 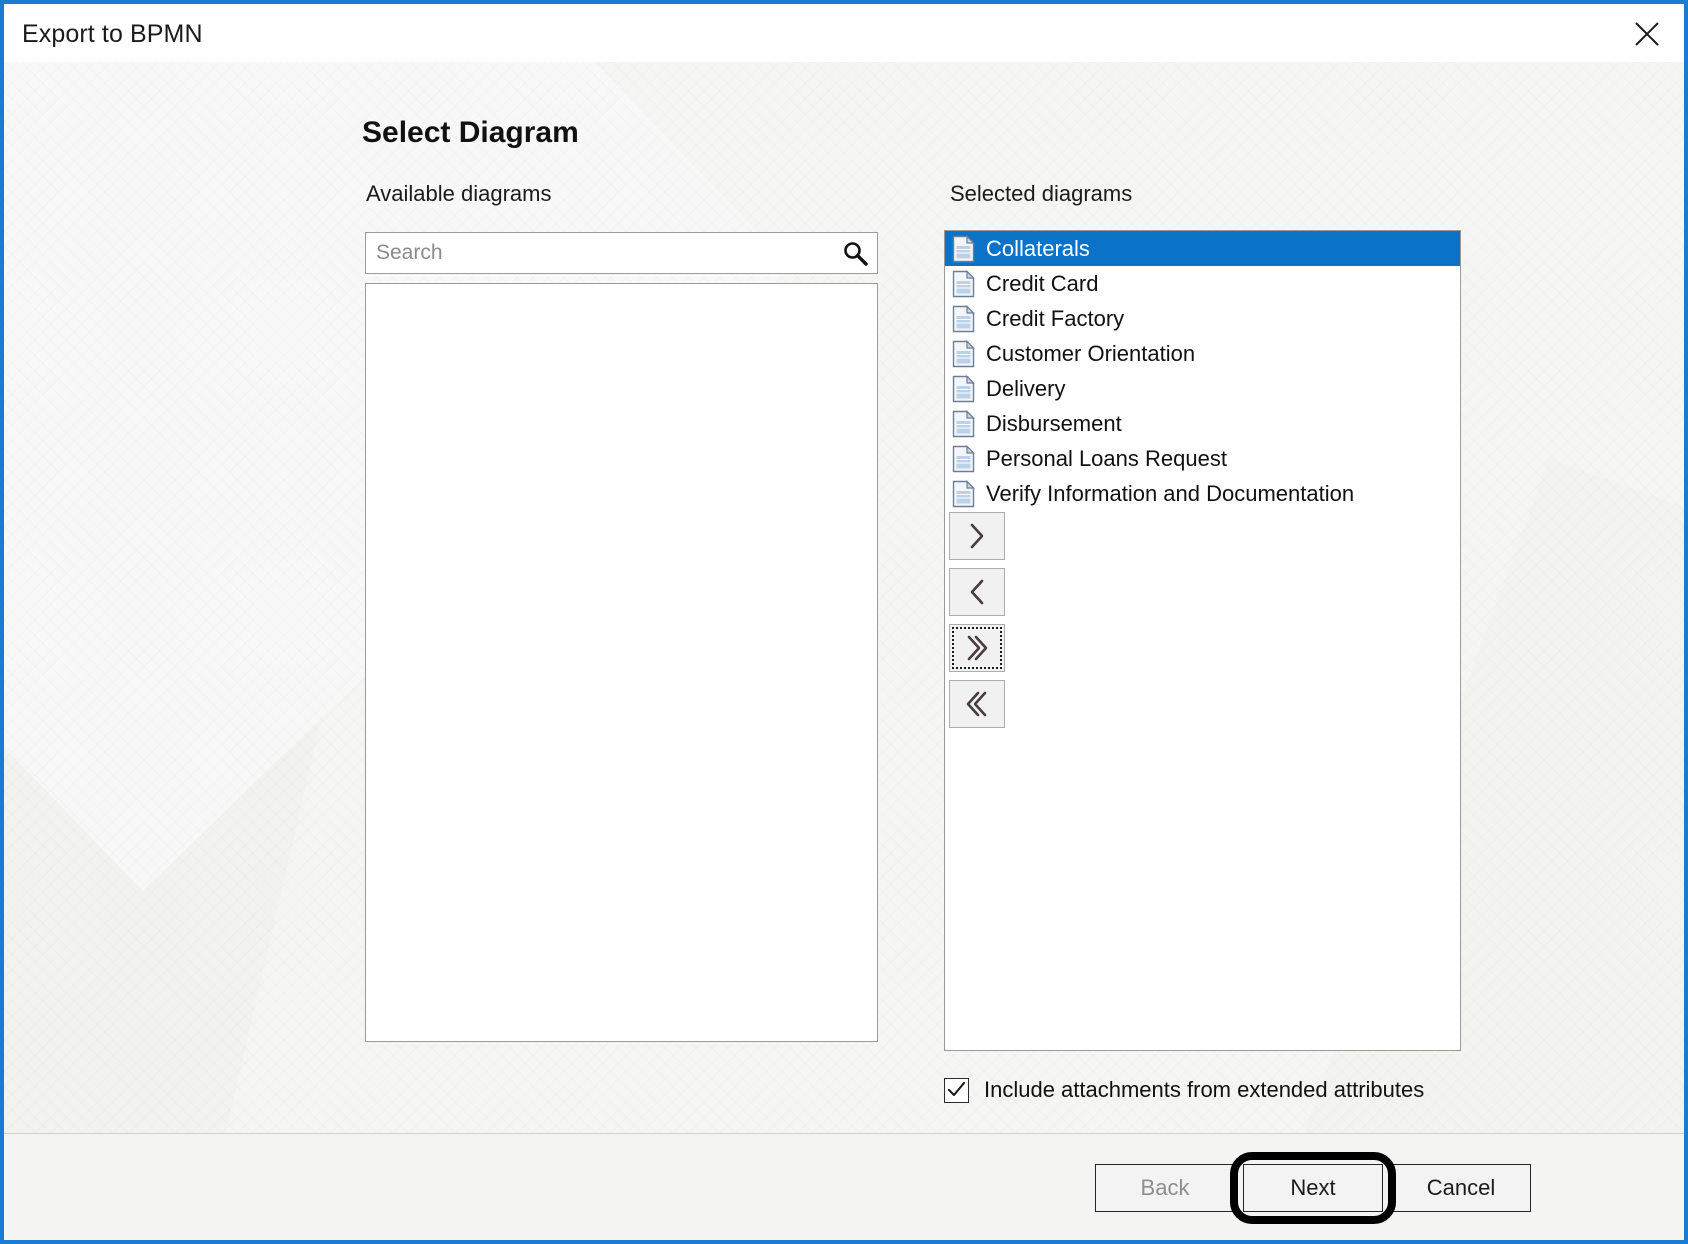 I want to click on list-item: Personal Loans Request, so click(x=1202, y=458).